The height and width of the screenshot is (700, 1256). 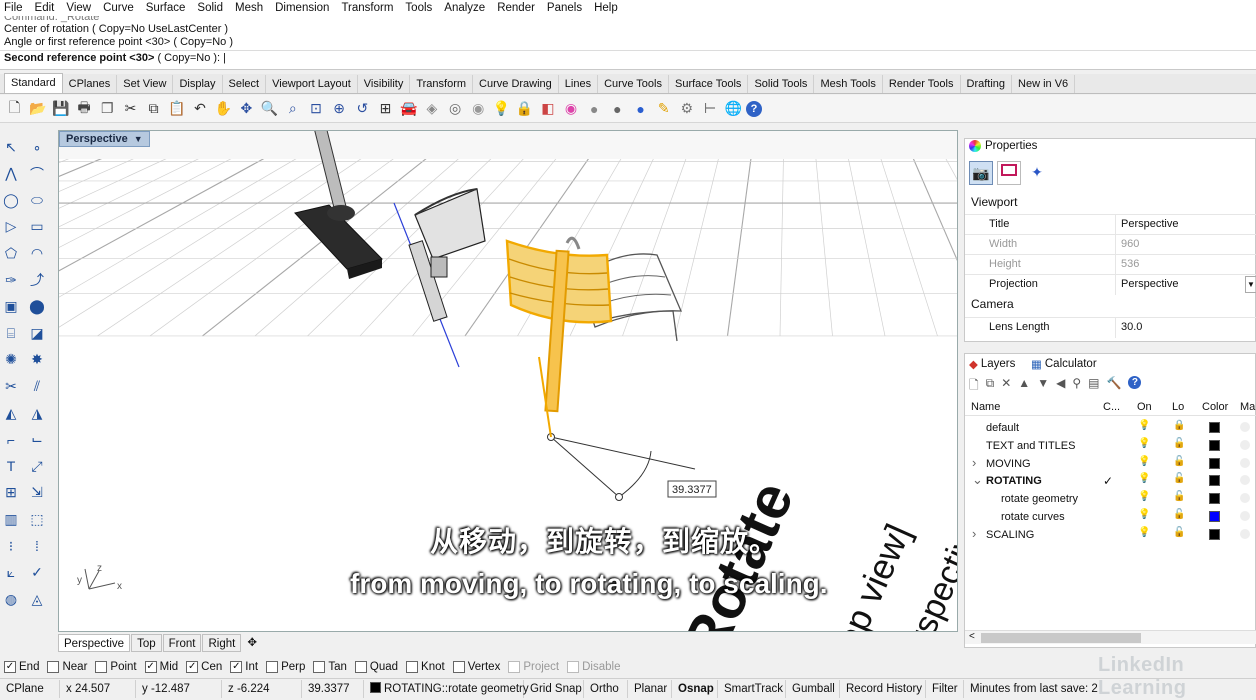 What do you see at coordinates (640, 108) in the screenshot?
I see `render-blue-icon: ●` at bounding box center [640, 108].